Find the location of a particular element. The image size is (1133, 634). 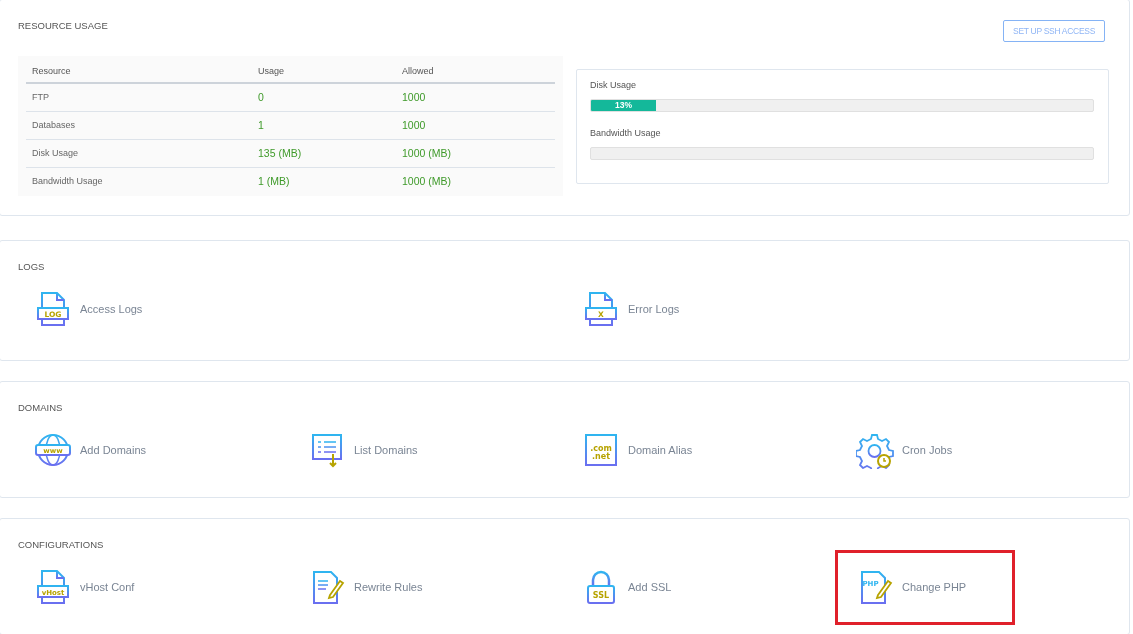

table-cell-text: 135 (MB) is located at coordinates (280, 153).